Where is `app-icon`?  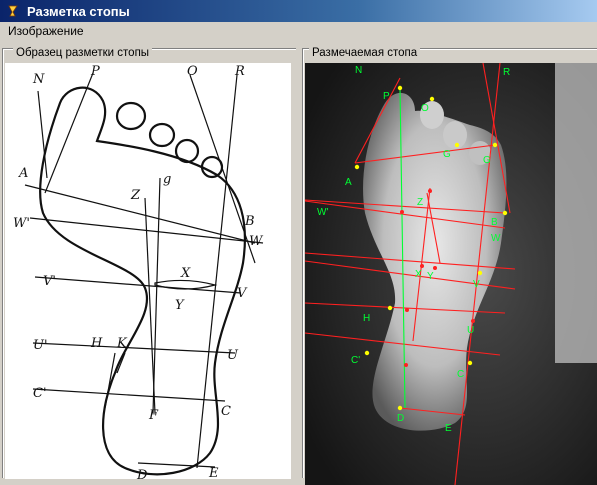 app-icon is located at coordinates (13, 11).